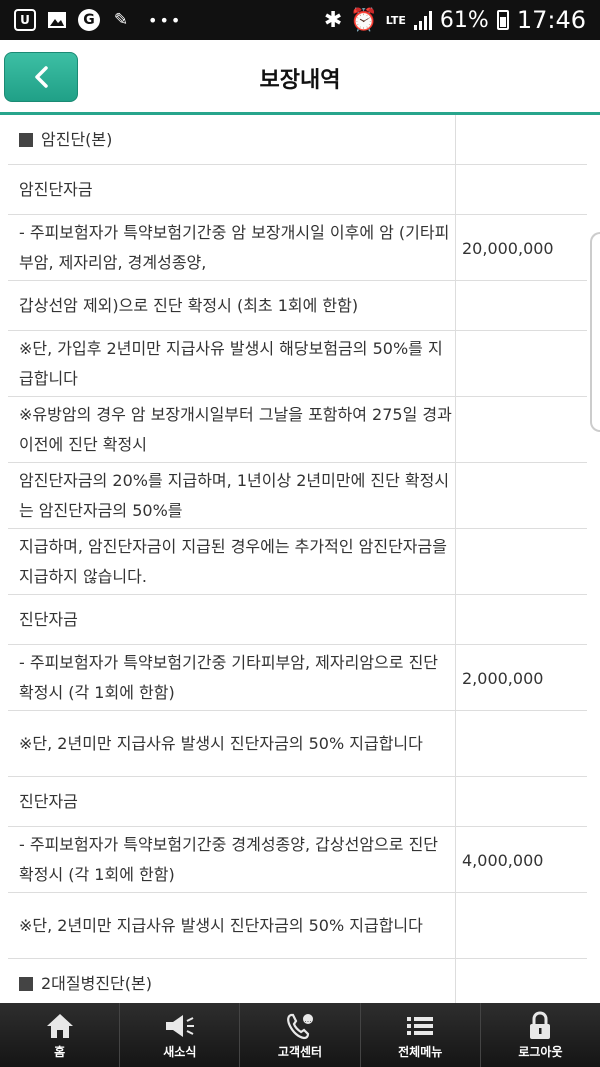 Image resolution: width=600 pixels, height=1067 pixels. Describe the element at coordinates (231, 981) in the screenshot. I see `section-heading: 2대질병진단(본)` at that location.